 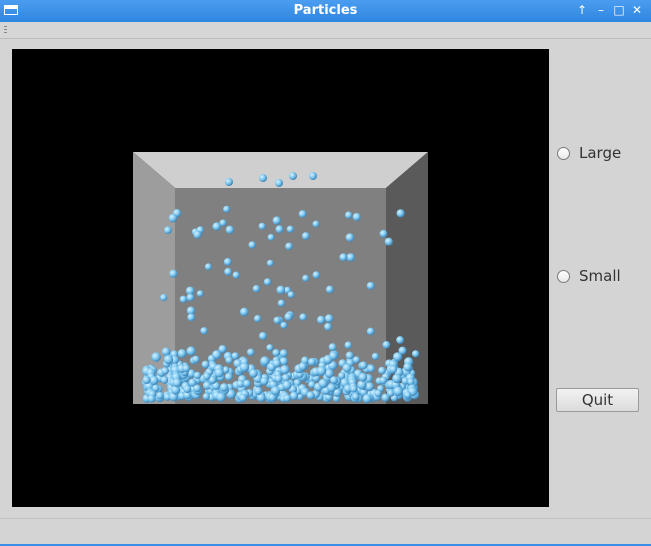 What do you see at coordinates (601, 10) in the screenshot?
I see `minimize-icon: –` at bounding box center [601, 10].